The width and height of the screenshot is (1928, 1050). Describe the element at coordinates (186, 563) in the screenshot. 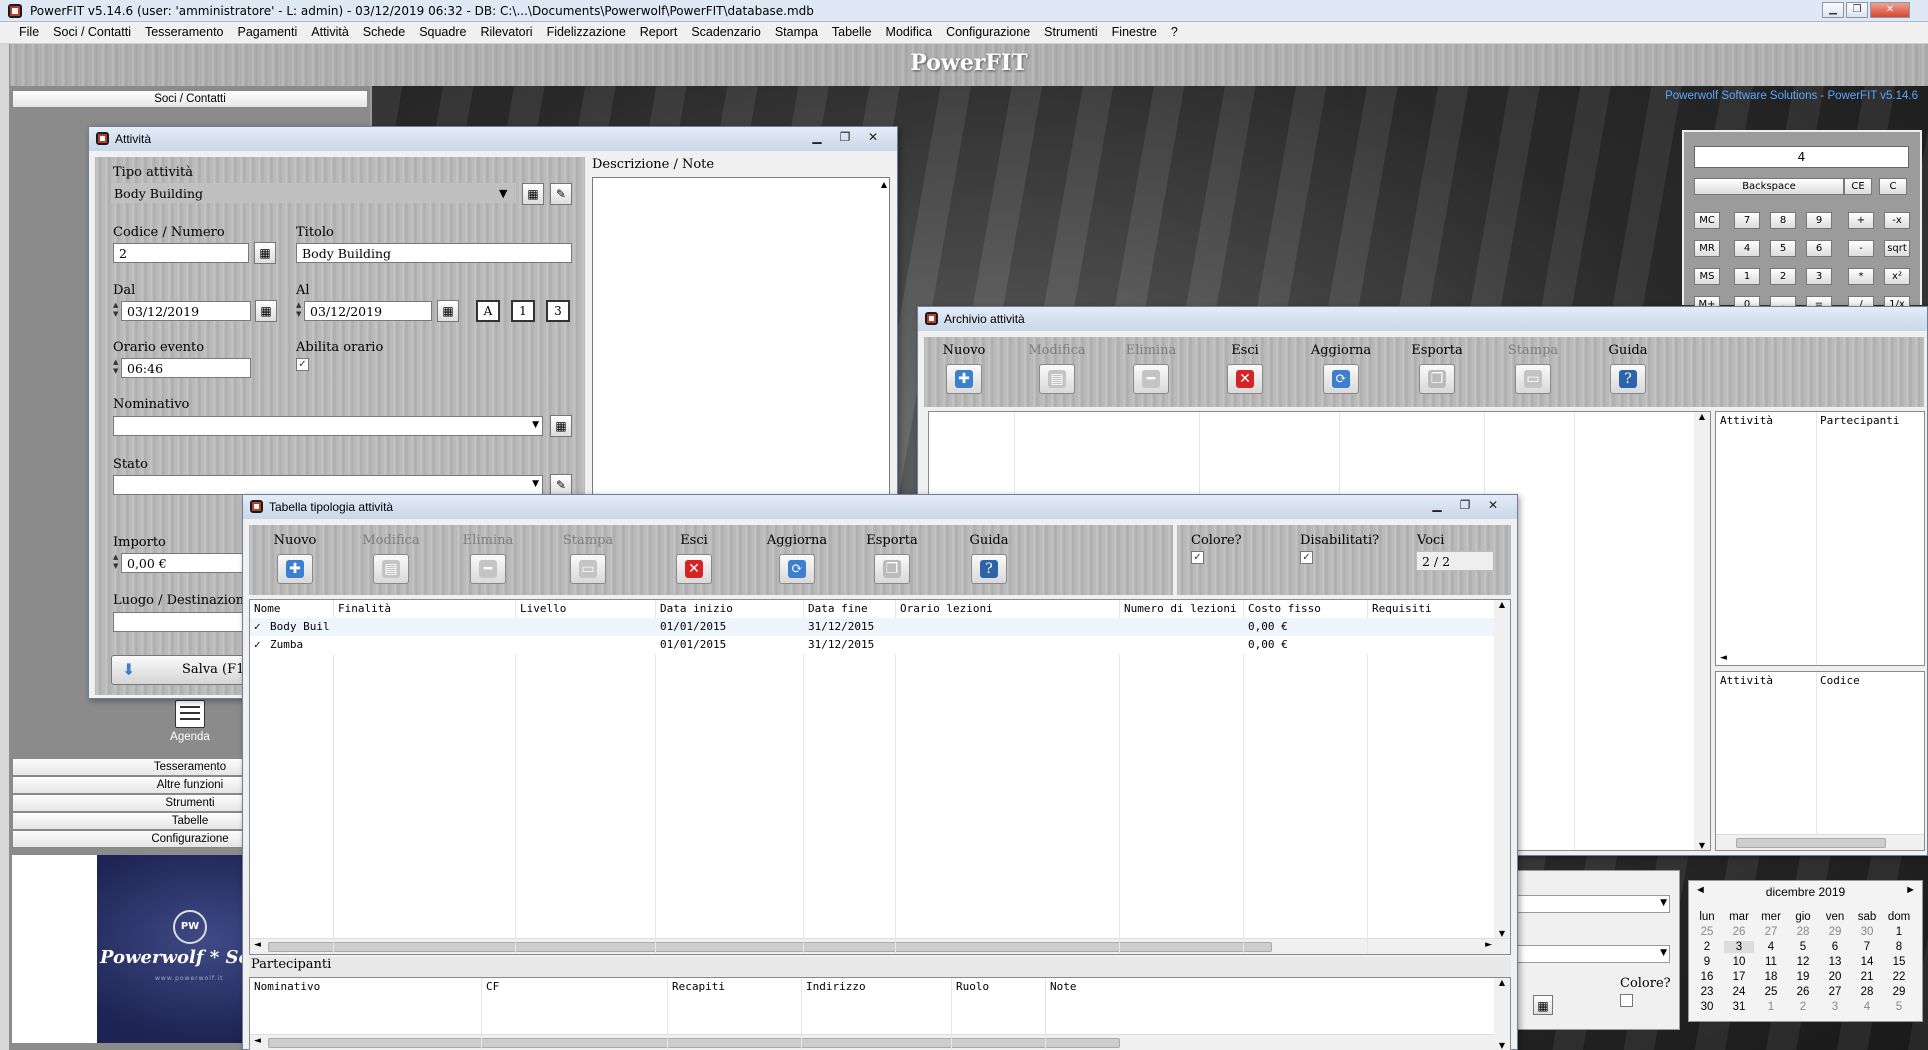

I see `importo-input: 0,00 €` at that location.